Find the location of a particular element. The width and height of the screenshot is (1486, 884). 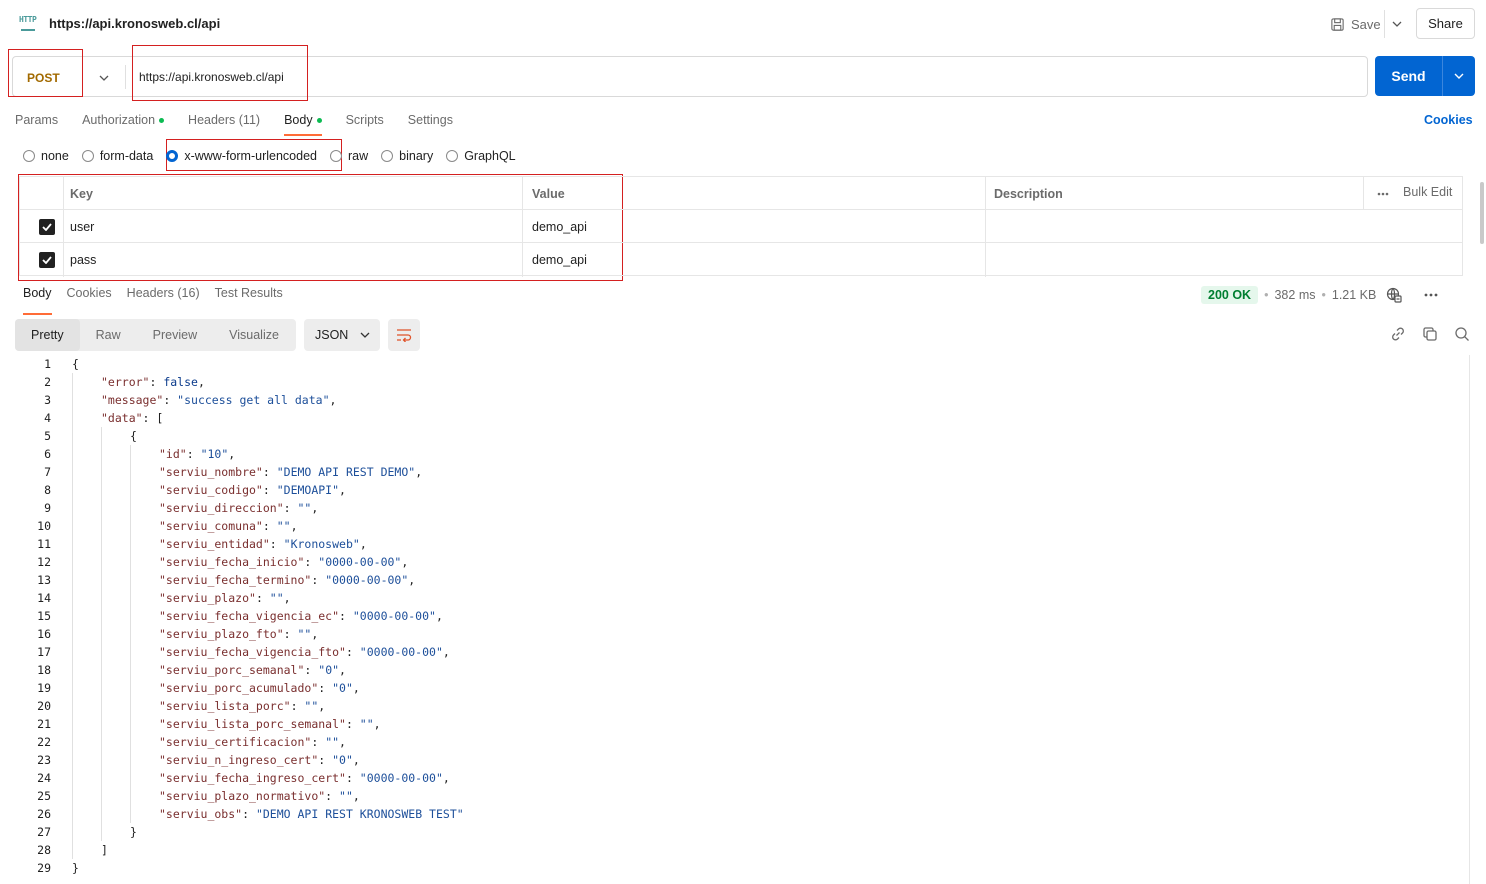

code-line: 3 "message": "success get all data", is located at coordinates (735, 400).